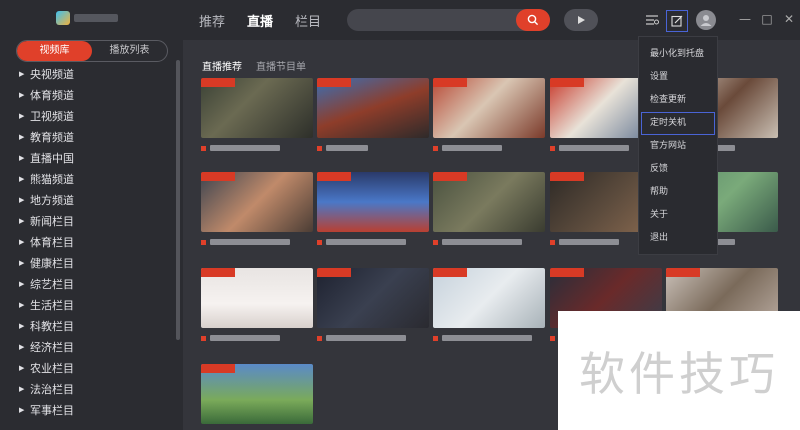 The image size is (800, 430). I want to click on sidebar-item: ▶ 农业栏目, so click(87, 368).